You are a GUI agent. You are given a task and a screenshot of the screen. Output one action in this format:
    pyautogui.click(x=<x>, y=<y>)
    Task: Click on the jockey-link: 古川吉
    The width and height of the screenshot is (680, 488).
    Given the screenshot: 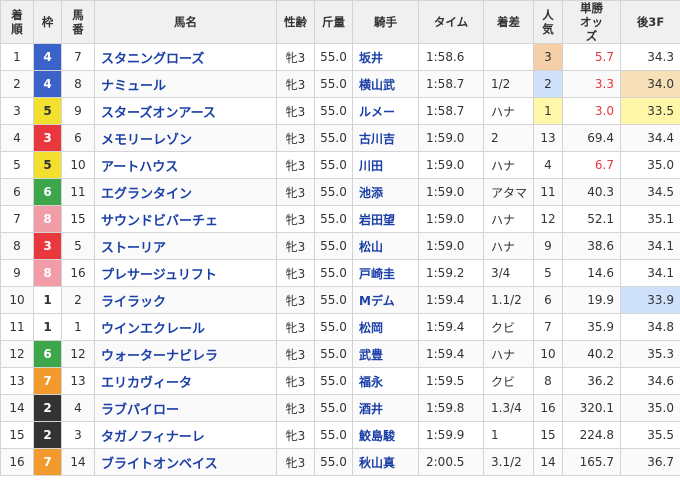 What is the action you would take?
    pyautogui.click(x=385, y=138)
    